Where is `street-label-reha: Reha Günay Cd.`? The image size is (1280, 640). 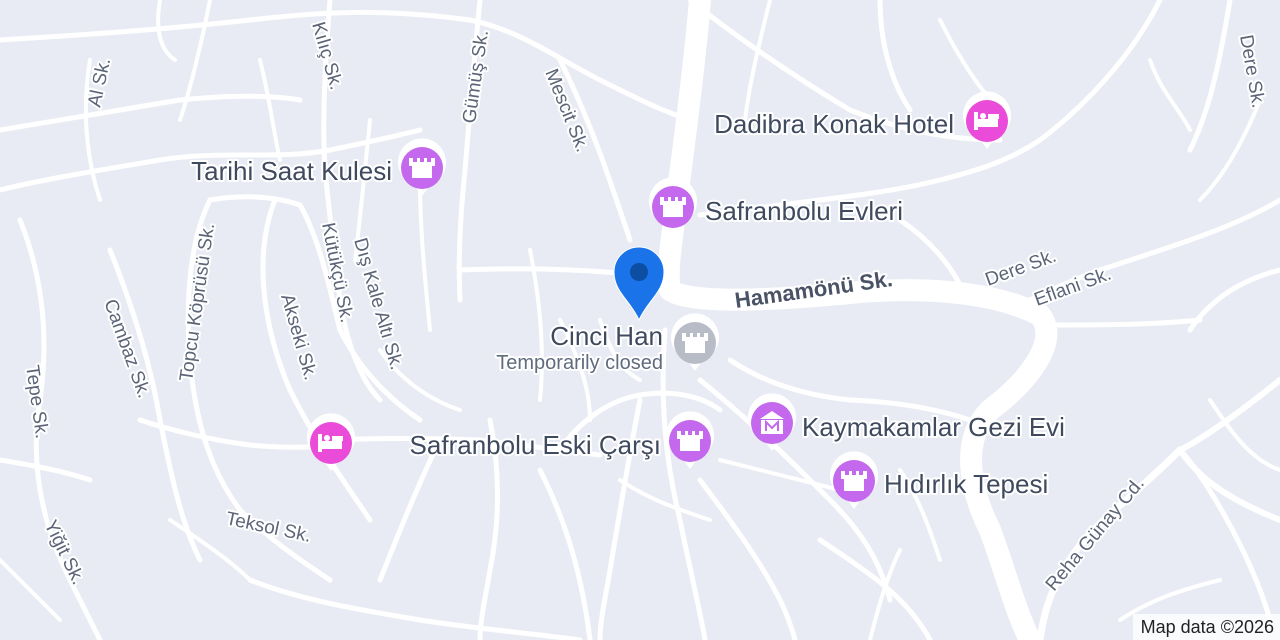 street-label-reha: Reha Günay Cd. is located at coordinates (1095, 534).